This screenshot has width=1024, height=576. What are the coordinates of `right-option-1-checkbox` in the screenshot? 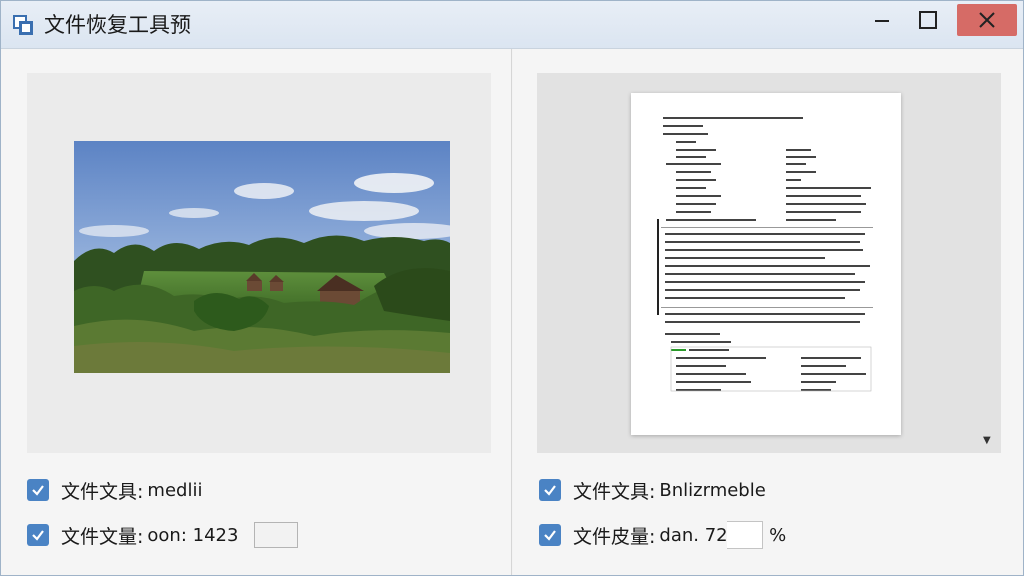 It's located at (550, 490).